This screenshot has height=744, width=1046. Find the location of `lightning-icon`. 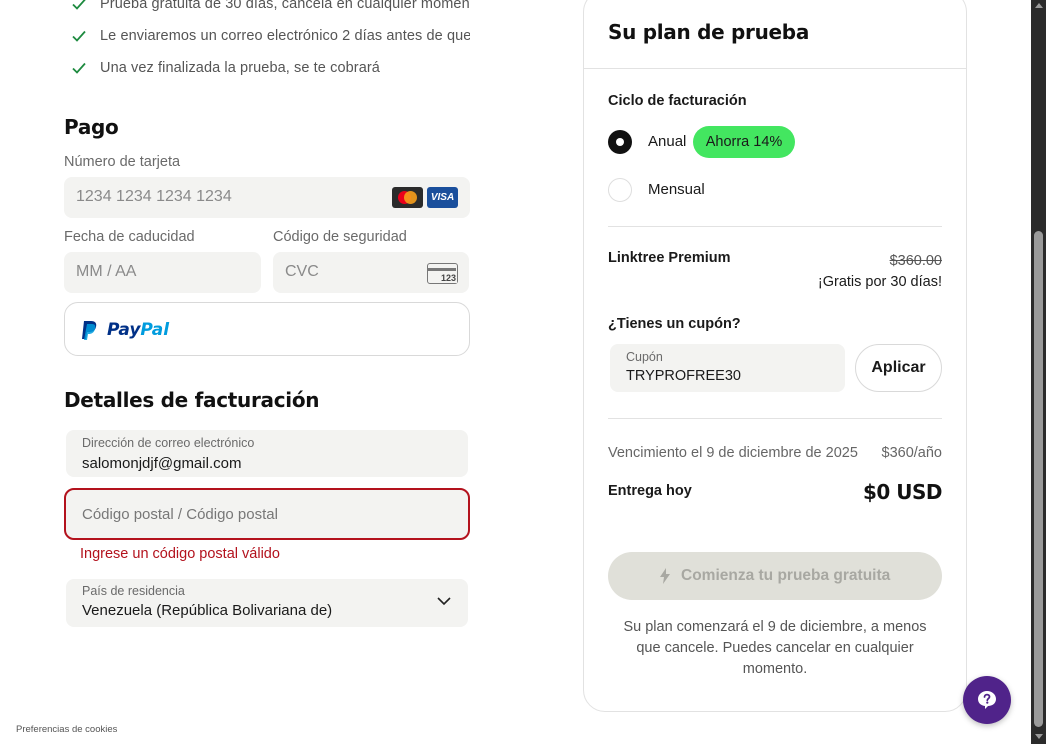

lightning-icon is located at coordinates (665, 576).